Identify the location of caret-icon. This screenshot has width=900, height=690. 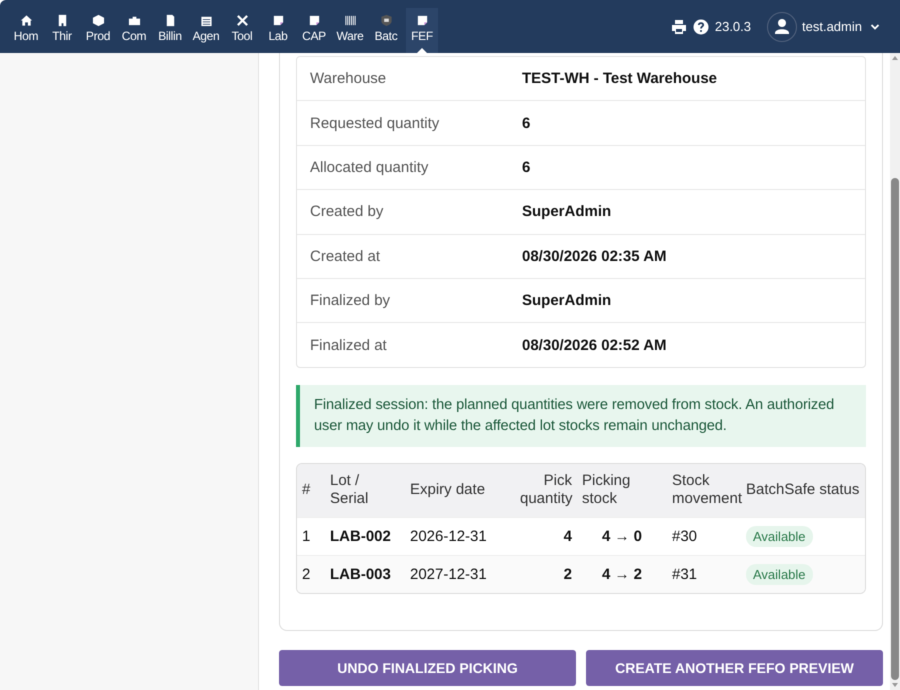
(875, 27).